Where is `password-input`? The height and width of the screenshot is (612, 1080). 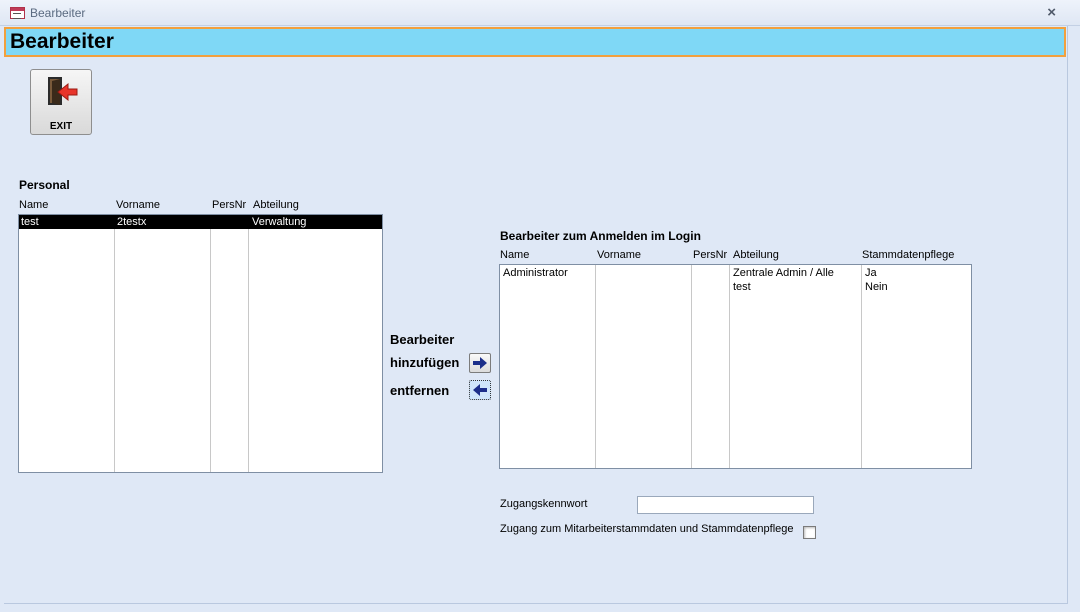
password-input is located at coordinates (725, 505).